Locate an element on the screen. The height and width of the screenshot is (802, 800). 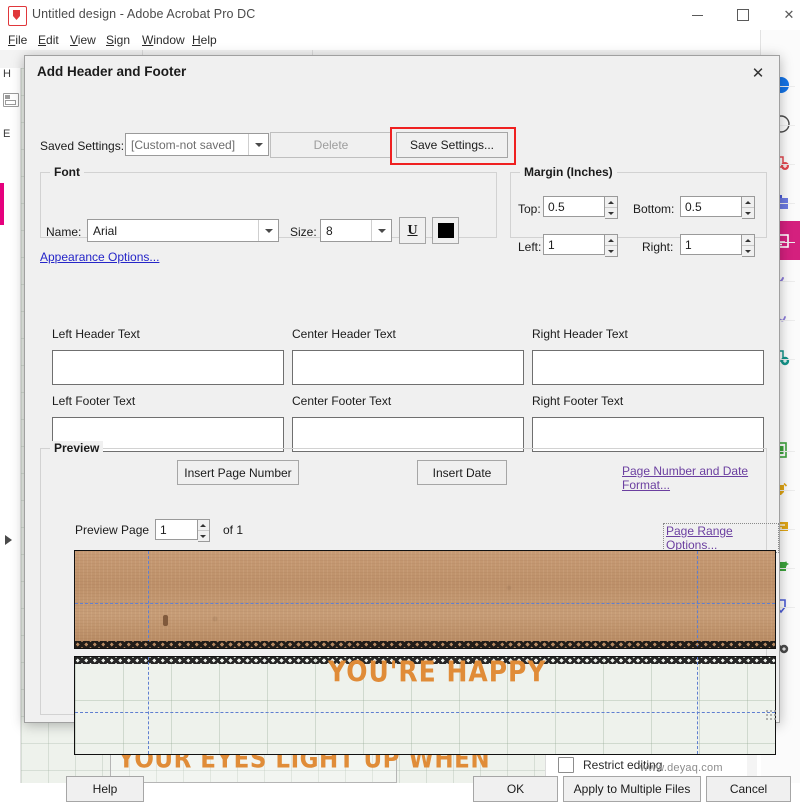
center-header-text-input is located at coordinates (408, 367).